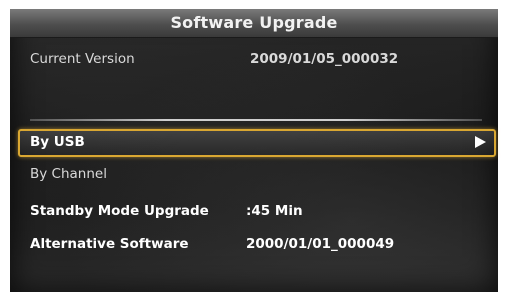  I want to click on current-version-row: Current Version 2009/01/05_000032, so click(255, 59).